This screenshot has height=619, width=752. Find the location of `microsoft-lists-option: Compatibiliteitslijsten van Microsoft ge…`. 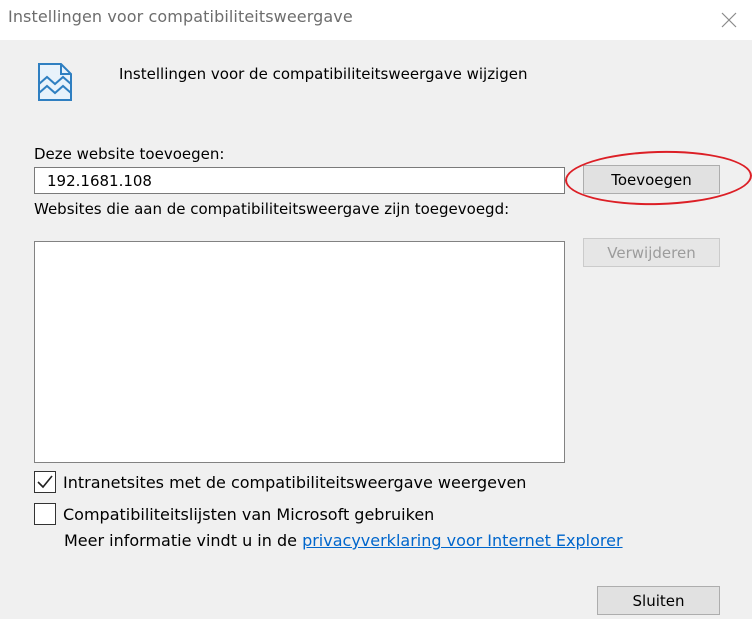

microsoft-lists-option: Compatibiliteitslijsten van Microsoft ge… is located at coordinates (234, 514).